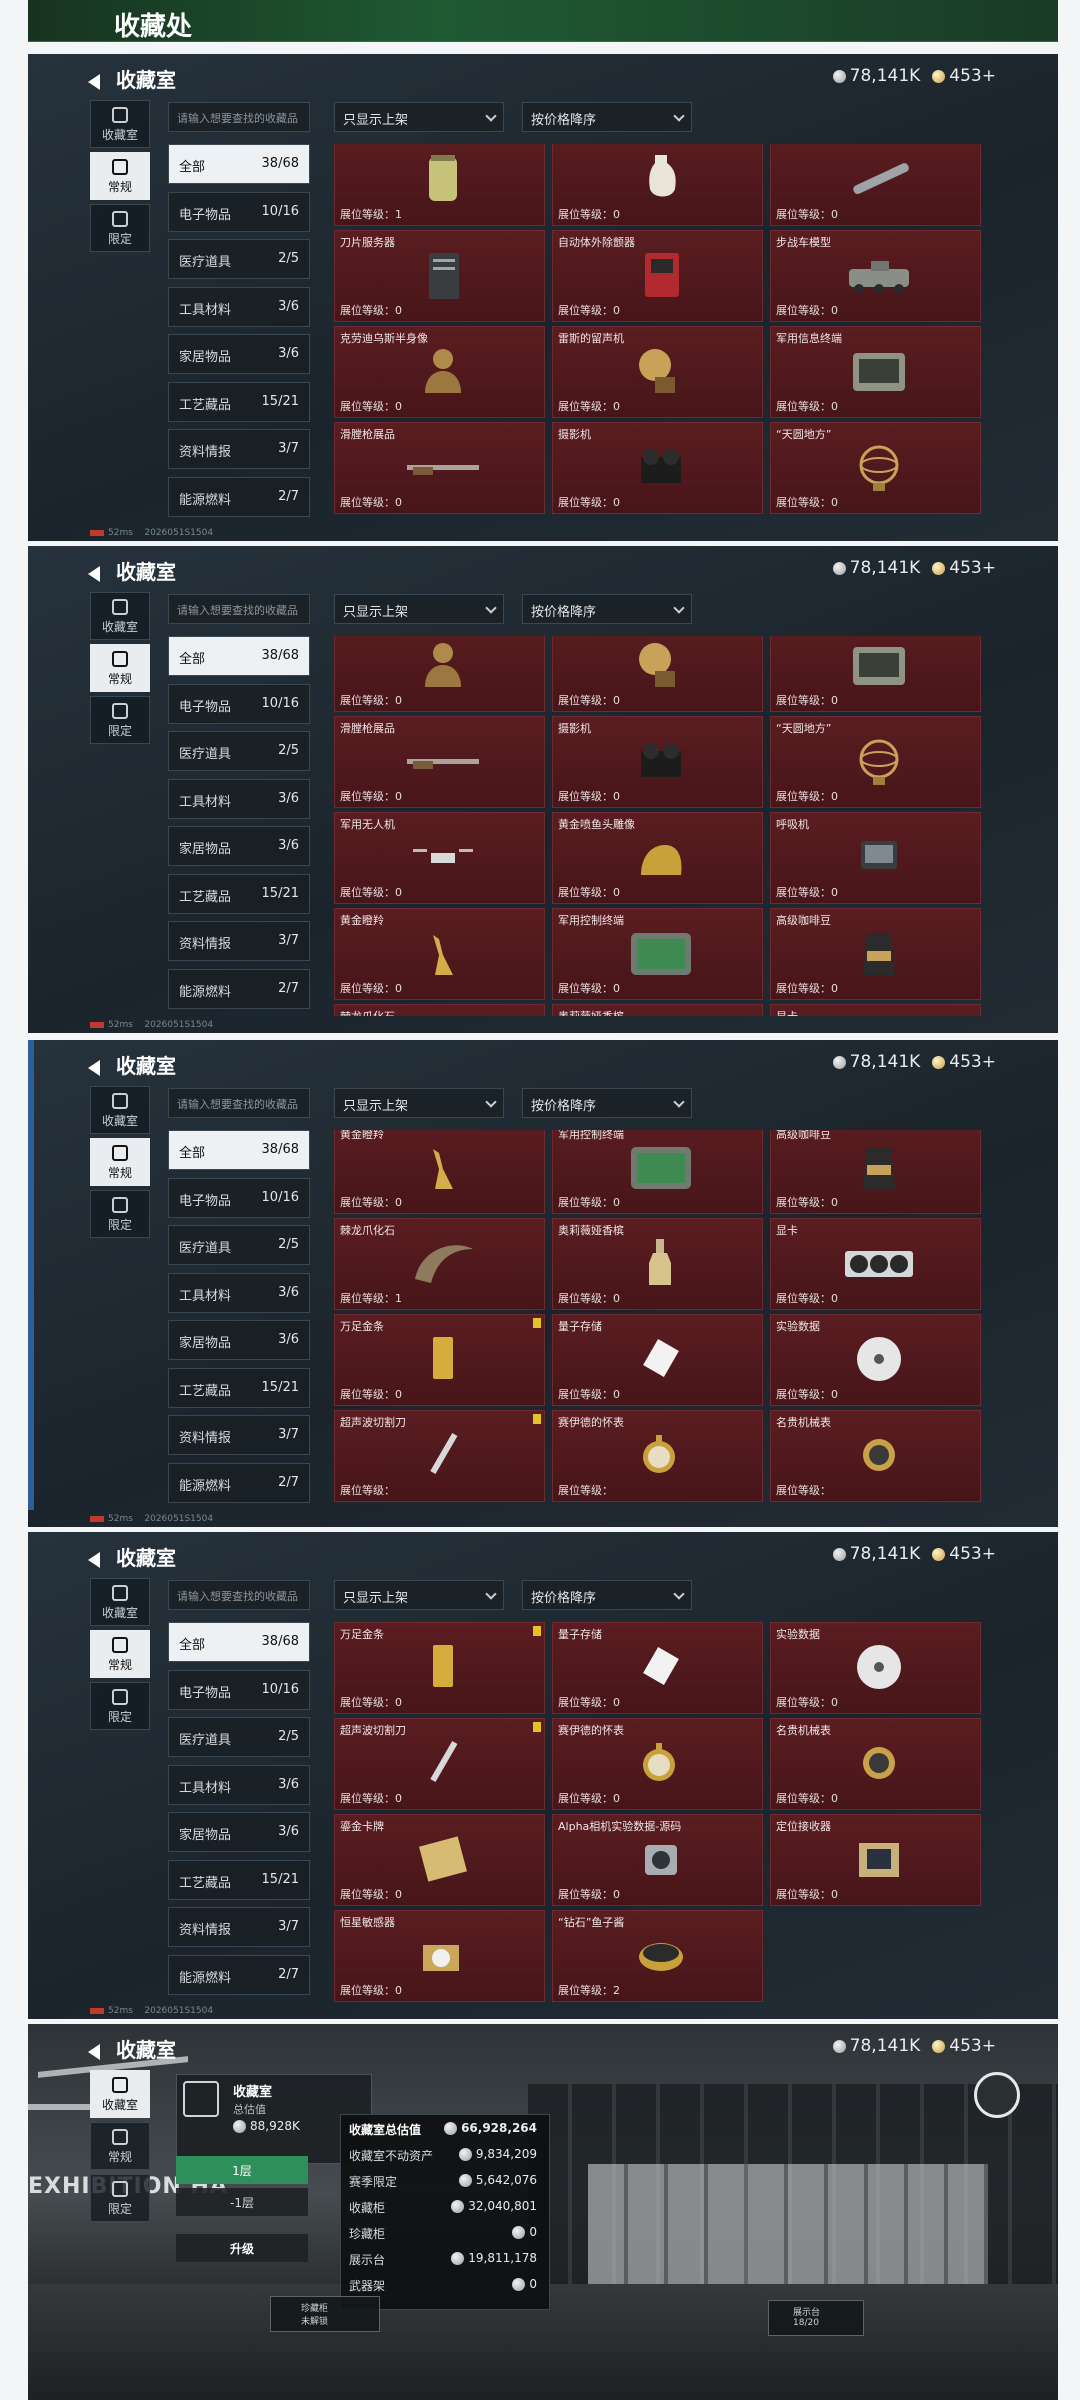 Image resolution: width=1080 pixels, height=2400 pixels. What do you see at coordinates (875, 1764) in the screenshot?
I see `collectible-card: 名贵机械表 展位等级：0` at bounding box center [875, 1764].